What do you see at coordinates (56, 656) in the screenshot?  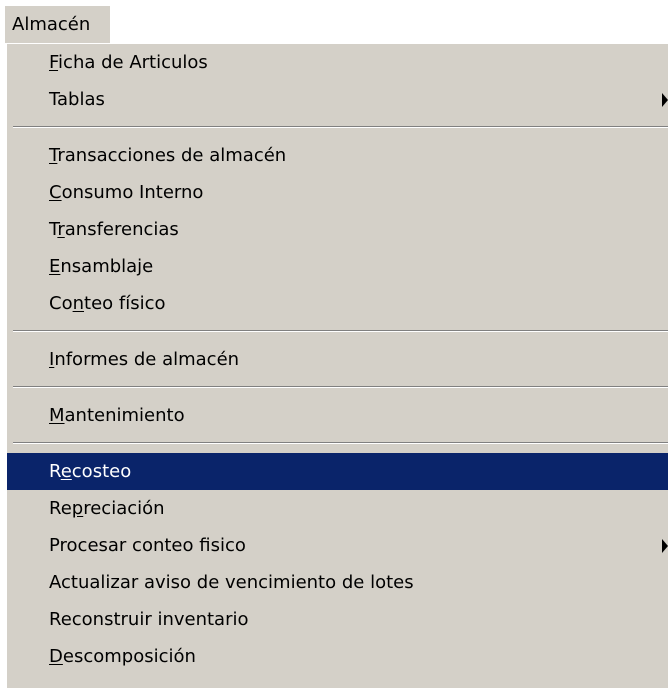 I see `menu-item-mnemonic: D` at bounding box center [56, 656].